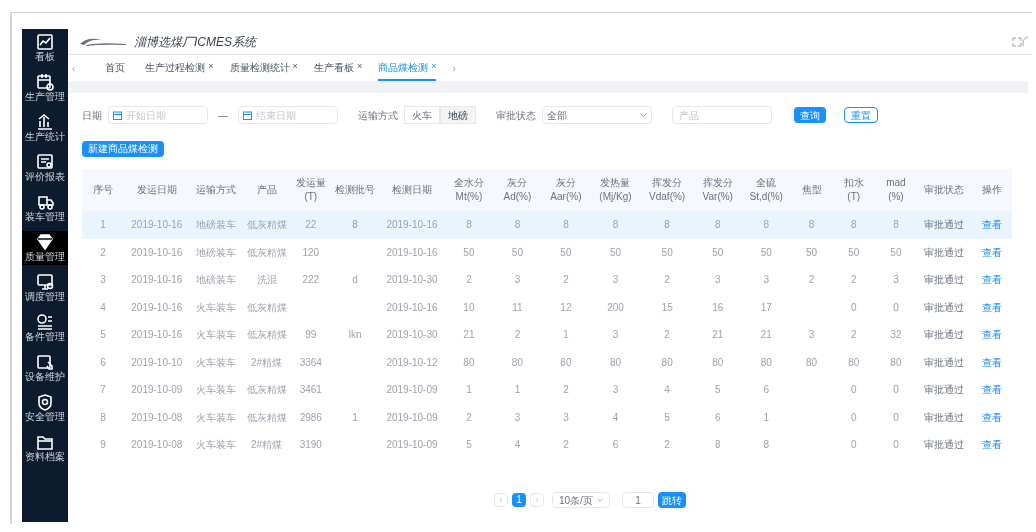 The image size is (1036, 532). I want to click on table-cell: 0, so click(853, 417).